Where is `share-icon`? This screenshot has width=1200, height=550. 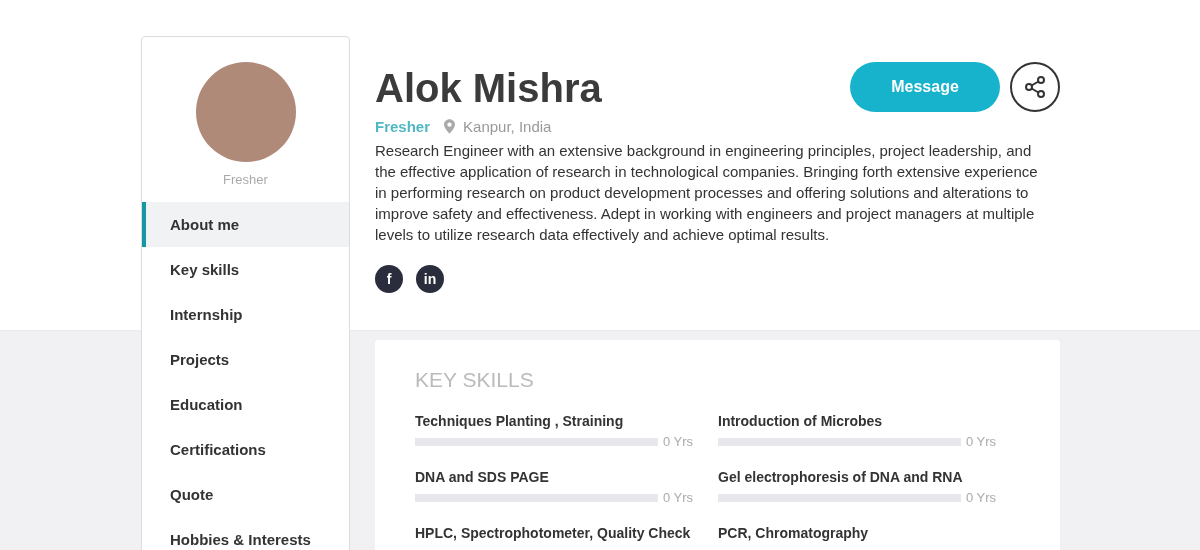 share-icon is located at coordinates (1035, 87).